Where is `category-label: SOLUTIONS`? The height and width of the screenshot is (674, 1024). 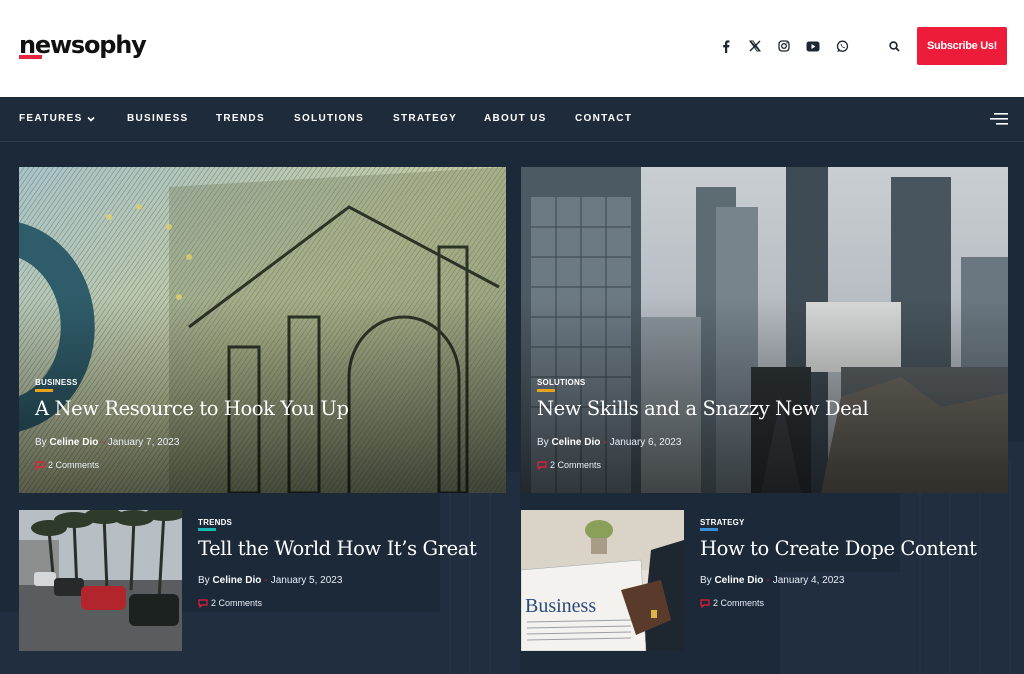 category-label: SOLUTIONS is located at coordinates (561, 382).